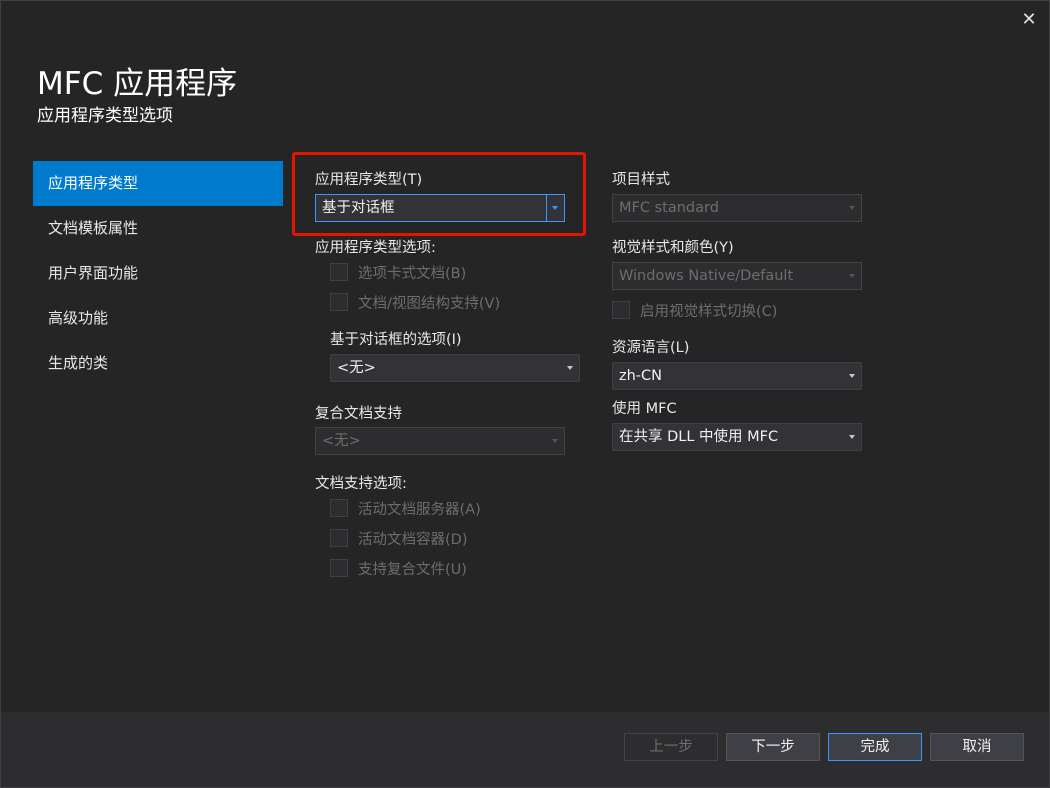 The image size is (1050, 788). Describe the element at coordinates (977, 747) in the screenshot. I see `cancel-button: 取消` at that location.